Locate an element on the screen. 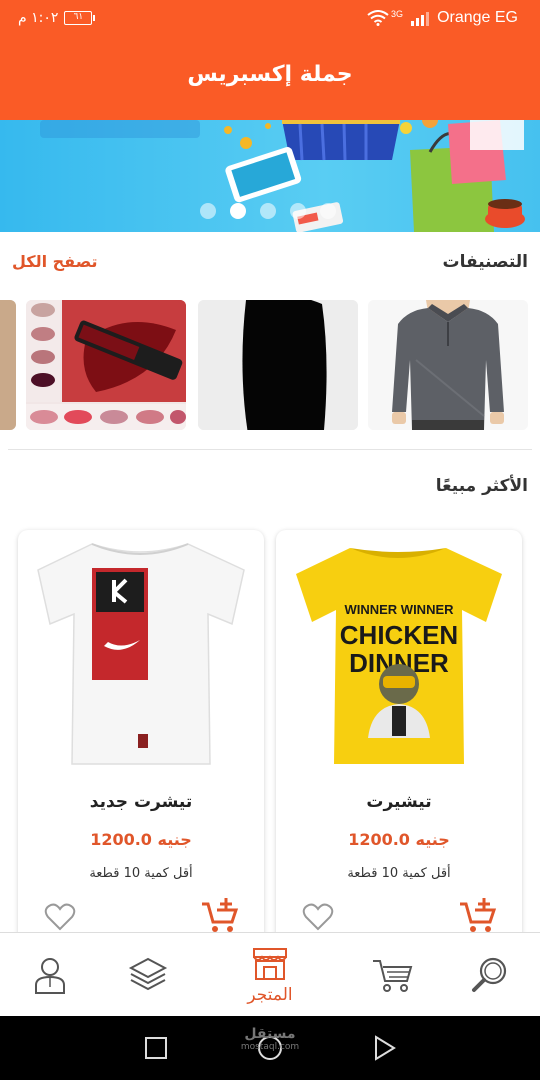  category-image-polo is located at coordinates (448, 365).